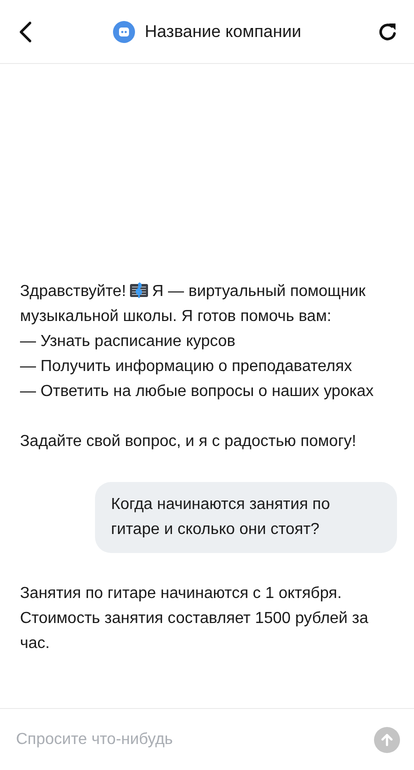  What do you see at coordinates (197, 392) in the screenshot?
I see `option-line: — Ответить на любые вопросы о наших уроках` at bounding box center [197, 392].